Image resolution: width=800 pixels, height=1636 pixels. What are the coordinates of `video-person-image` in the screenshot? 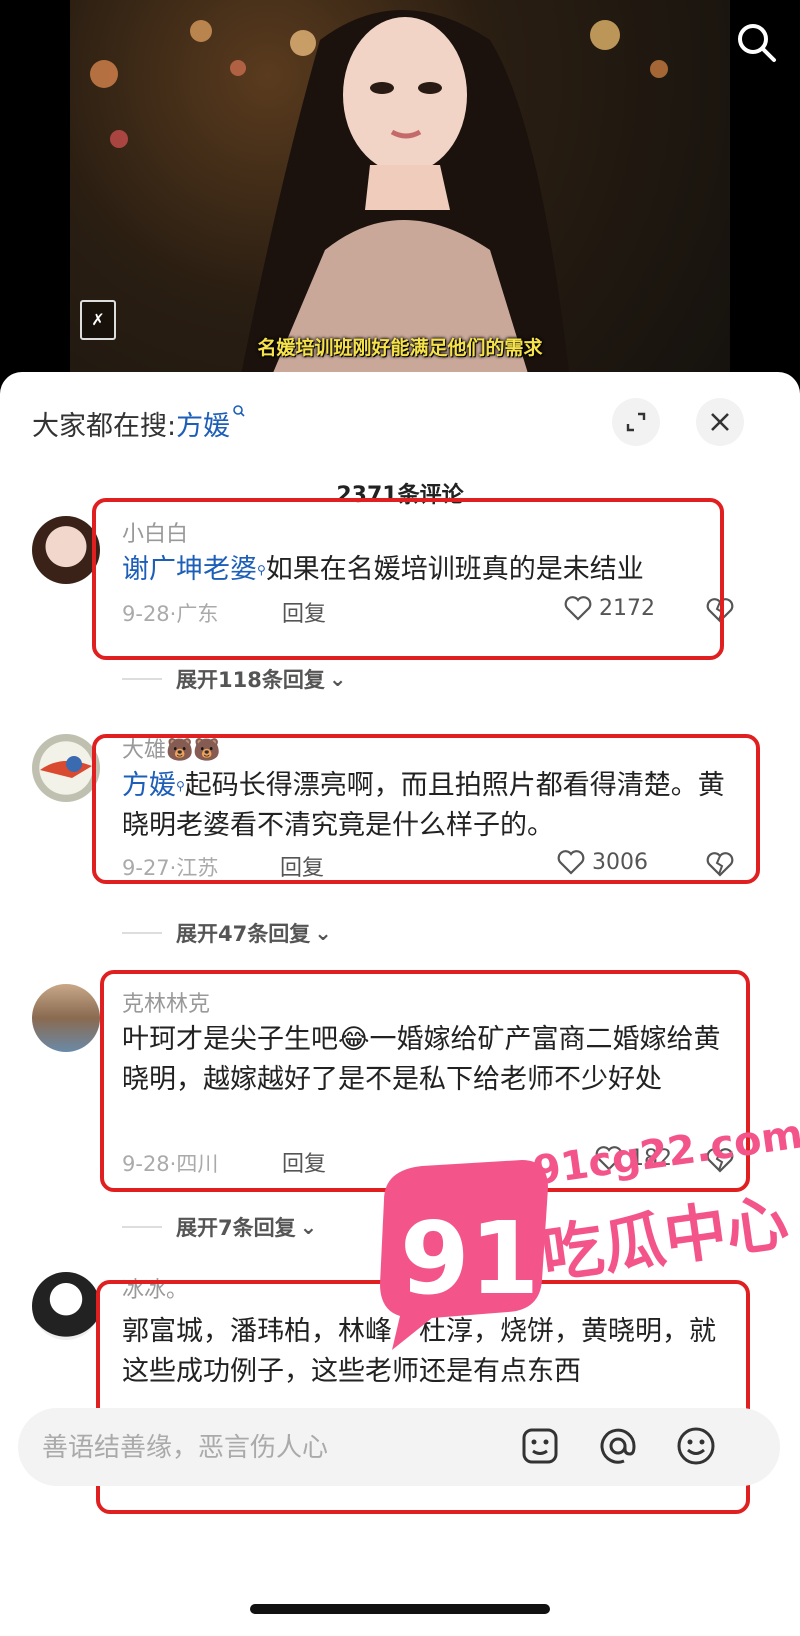 It's located at (405, 195).